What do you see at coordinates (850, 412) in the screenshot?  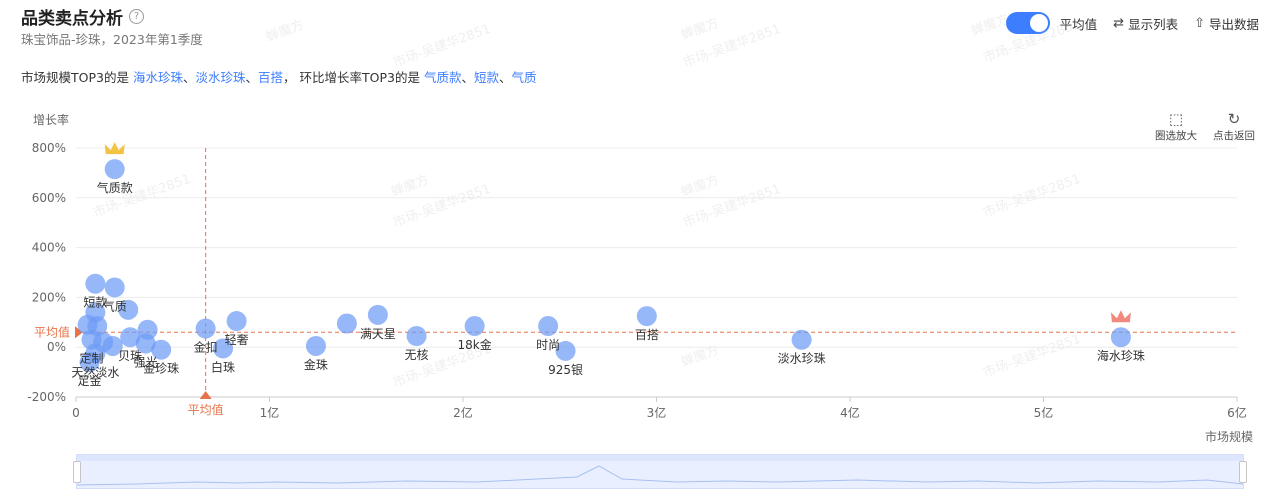 I see `x-tick-label: 4亿` at bounding box center [850, 412].